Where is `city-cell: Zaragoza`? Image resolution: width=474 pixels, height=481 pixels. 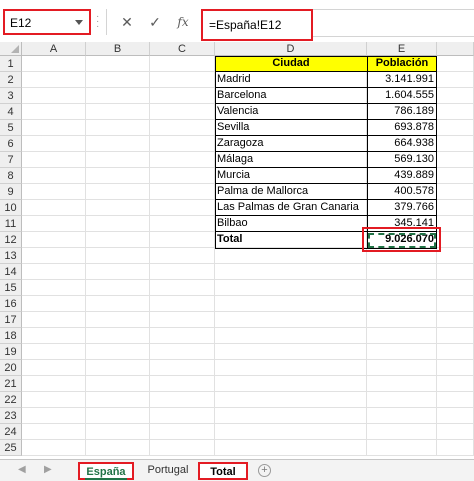 city-cell: Zaragoza is located at coordinates (291, 144).